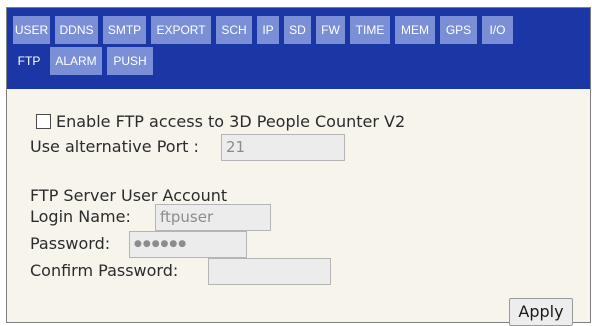 This screenshot has height=326, width=592. Describe the element at coordinates (43, 121) in the screenshot. I see `enable-ftp-checkbox` at that location.